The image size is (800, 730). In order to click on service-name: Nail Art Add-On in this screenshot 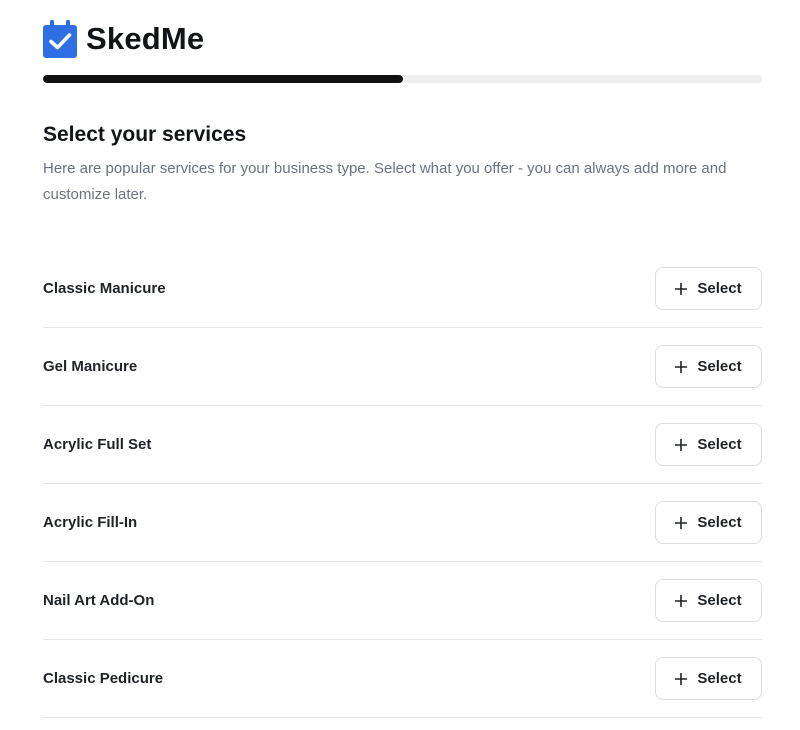, I will do `click(99, 600)`.